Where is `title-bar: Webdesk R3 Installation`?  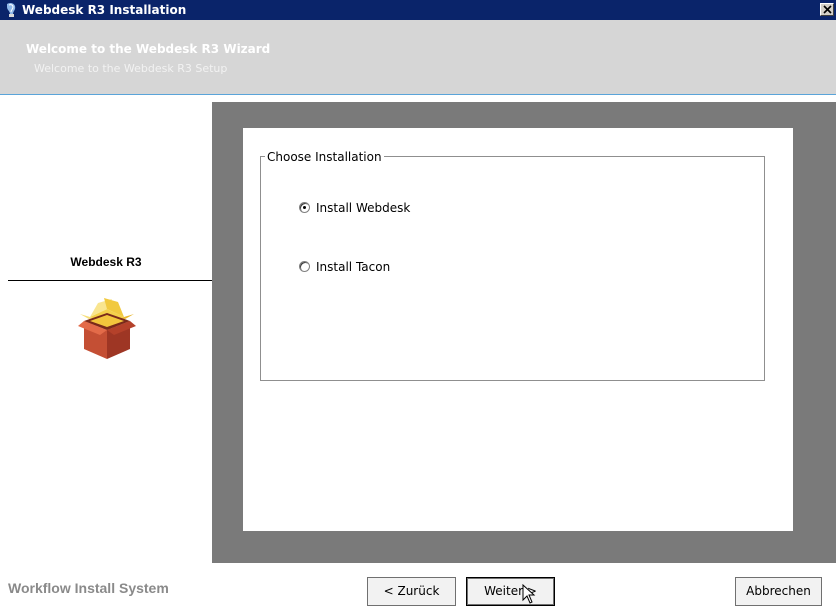
title-bar: Webdesk R3 Installation is located at coordinates (418, 10).